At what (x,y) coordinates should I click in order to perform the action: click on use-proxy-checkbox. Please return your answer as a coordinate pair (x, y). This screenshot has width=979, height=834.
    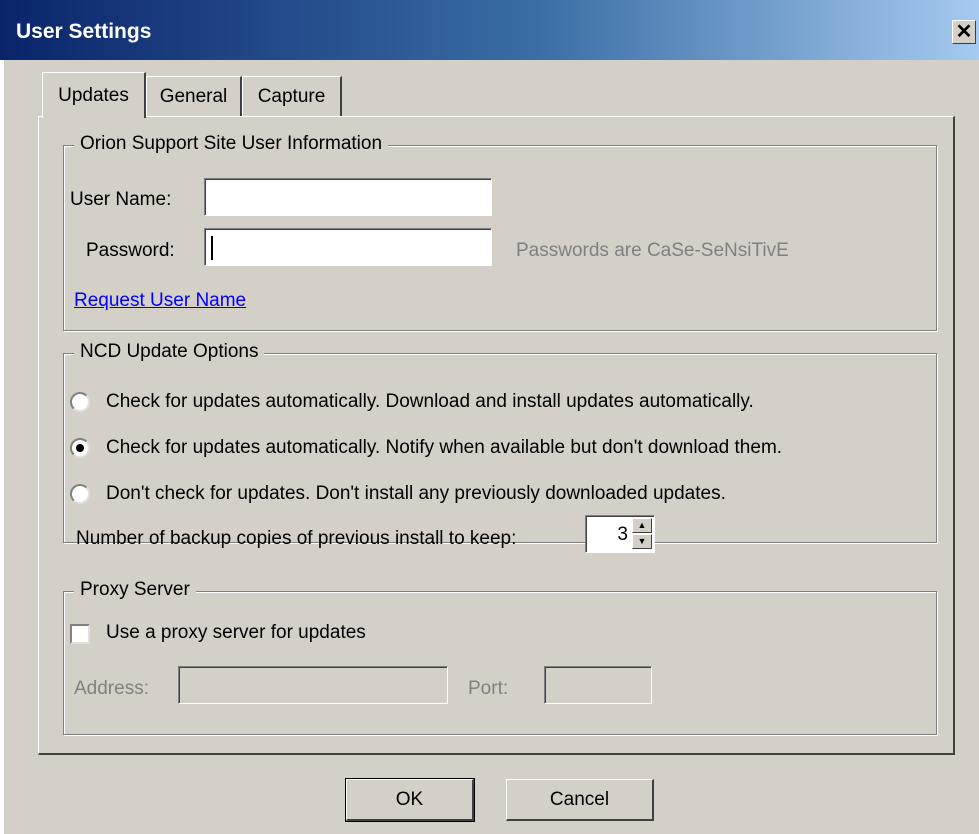
    Looking at the image, I should click on (80, 634).